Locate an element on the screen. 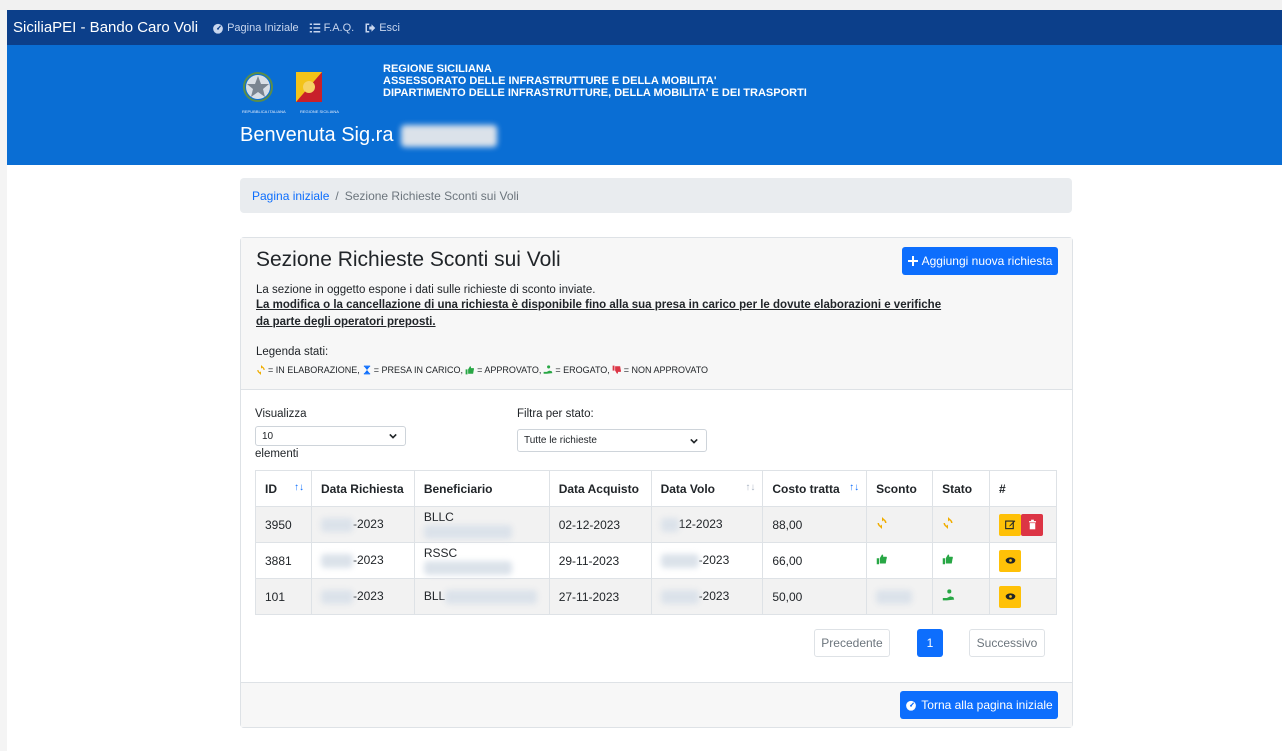 Image resolution: width=1282 pixels, height=751 pixels. cell-beneficiario: BLL is located at coordinates (481, 596).